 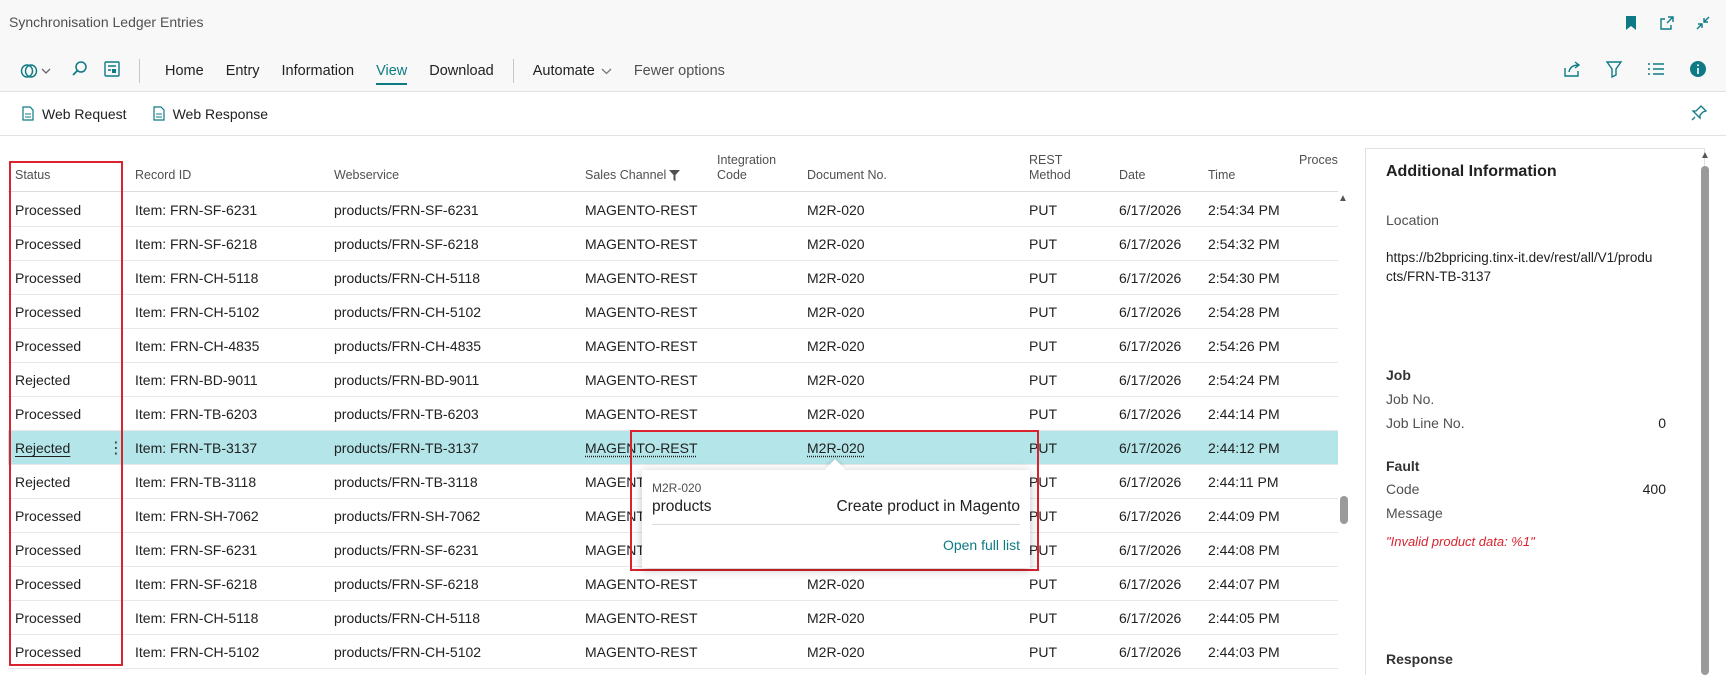 What do you see at coordinates (1414, 513) in the screenshot?
I see `fault-message-label: Message` at bounding box center [1414, 513].